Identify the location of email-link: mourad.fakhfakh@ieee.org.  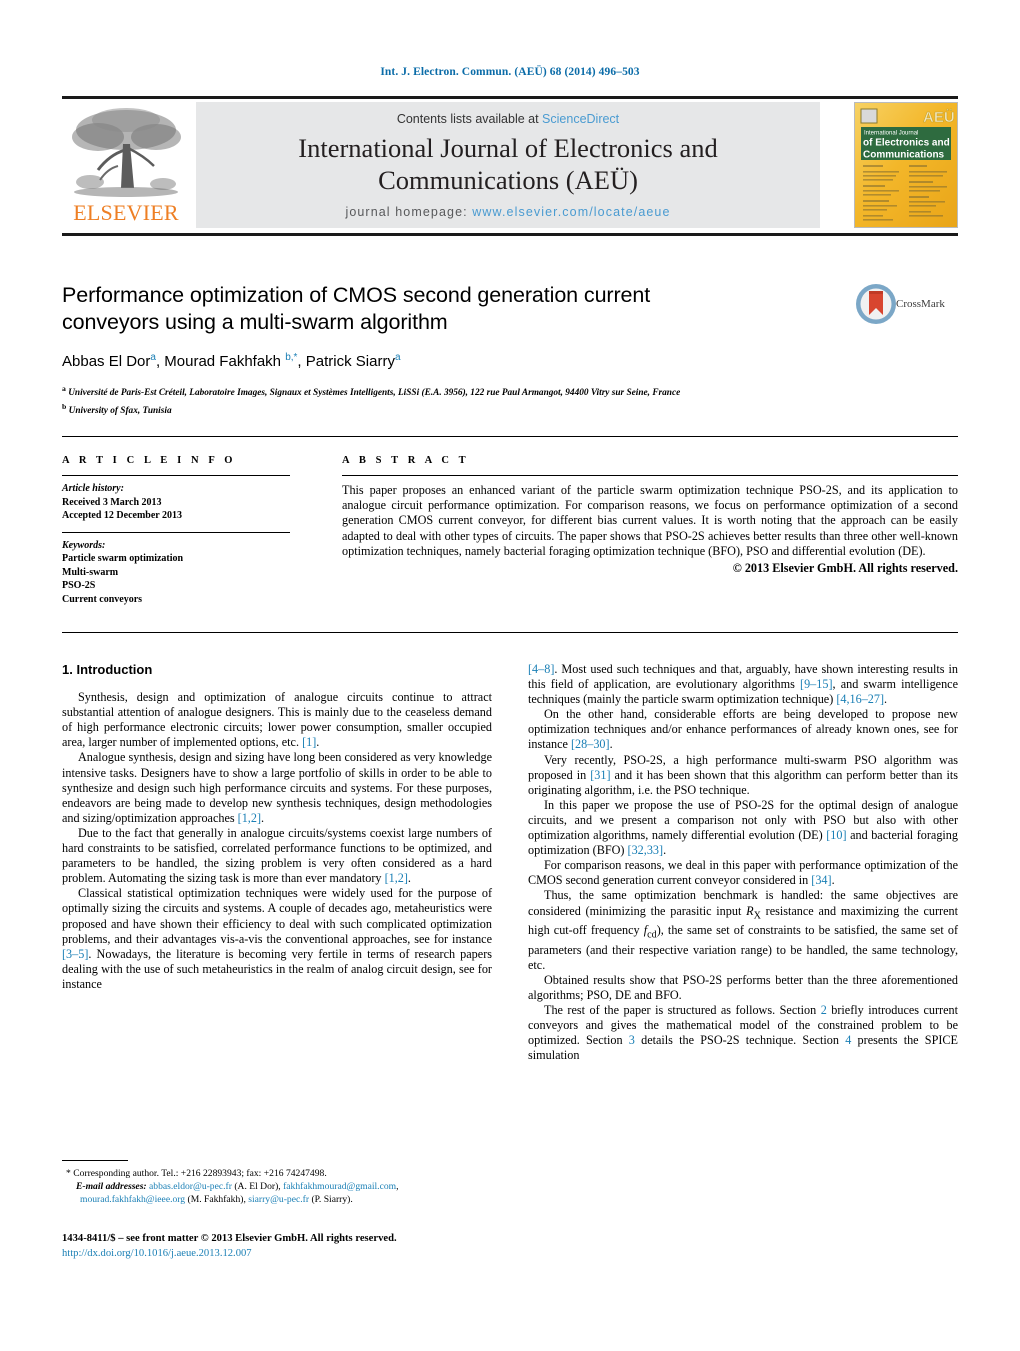
(132, 1199).